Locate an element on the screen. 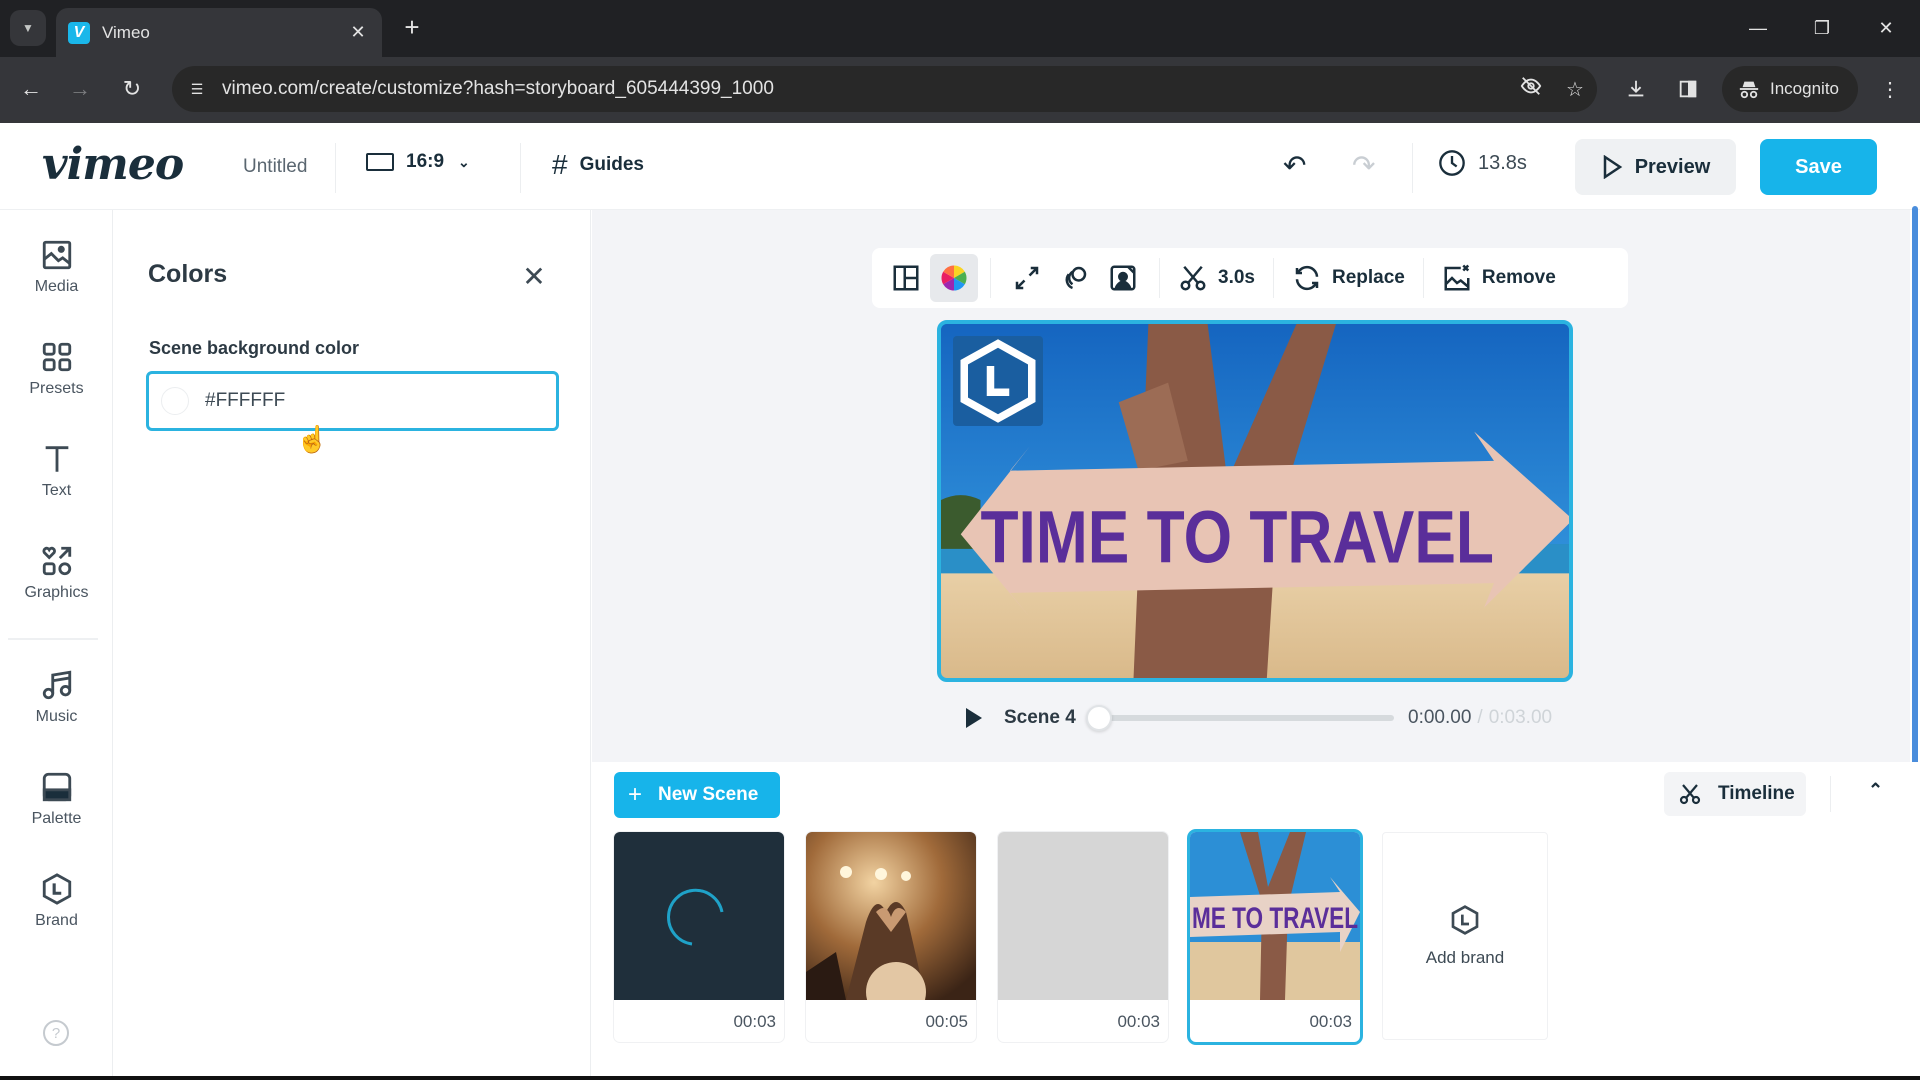 The width and height of the screenshot is (1920, 1080). rail-item-presets: Presets is located at coordinates (56, 380).